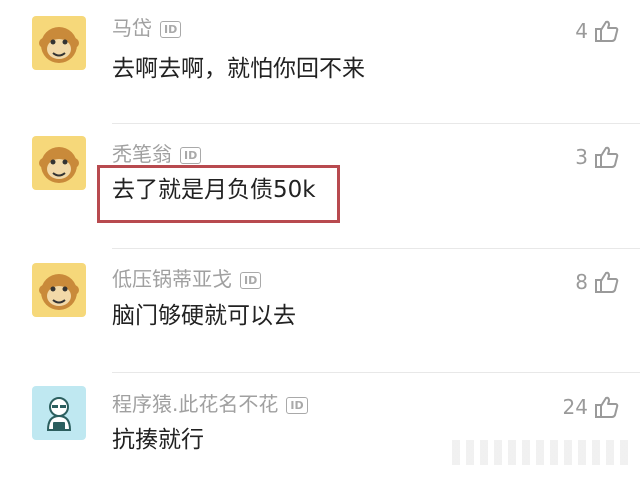  I want to click on like-count: 8, so click(581, 282).